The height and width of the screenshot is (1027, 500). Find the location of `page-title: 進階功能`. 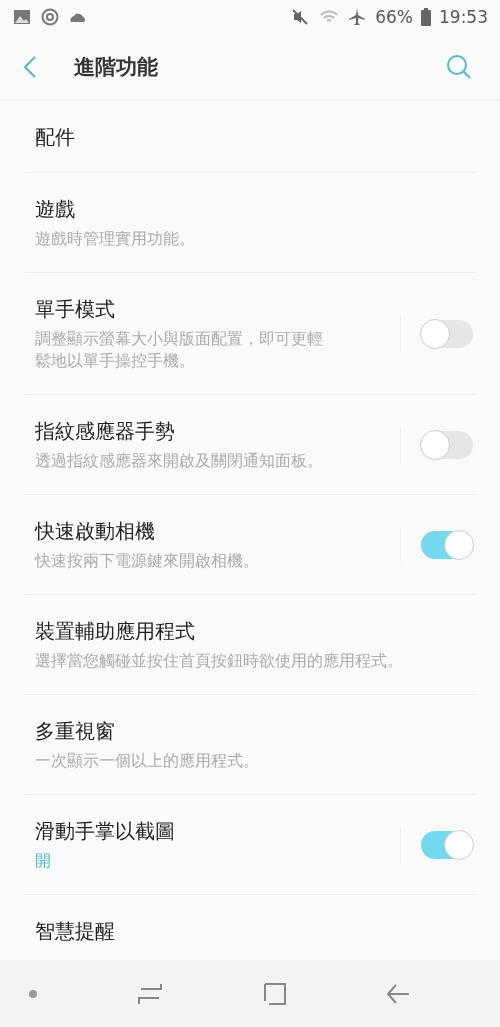

page-title: 進階功能 is located at coordinates (116, 67).